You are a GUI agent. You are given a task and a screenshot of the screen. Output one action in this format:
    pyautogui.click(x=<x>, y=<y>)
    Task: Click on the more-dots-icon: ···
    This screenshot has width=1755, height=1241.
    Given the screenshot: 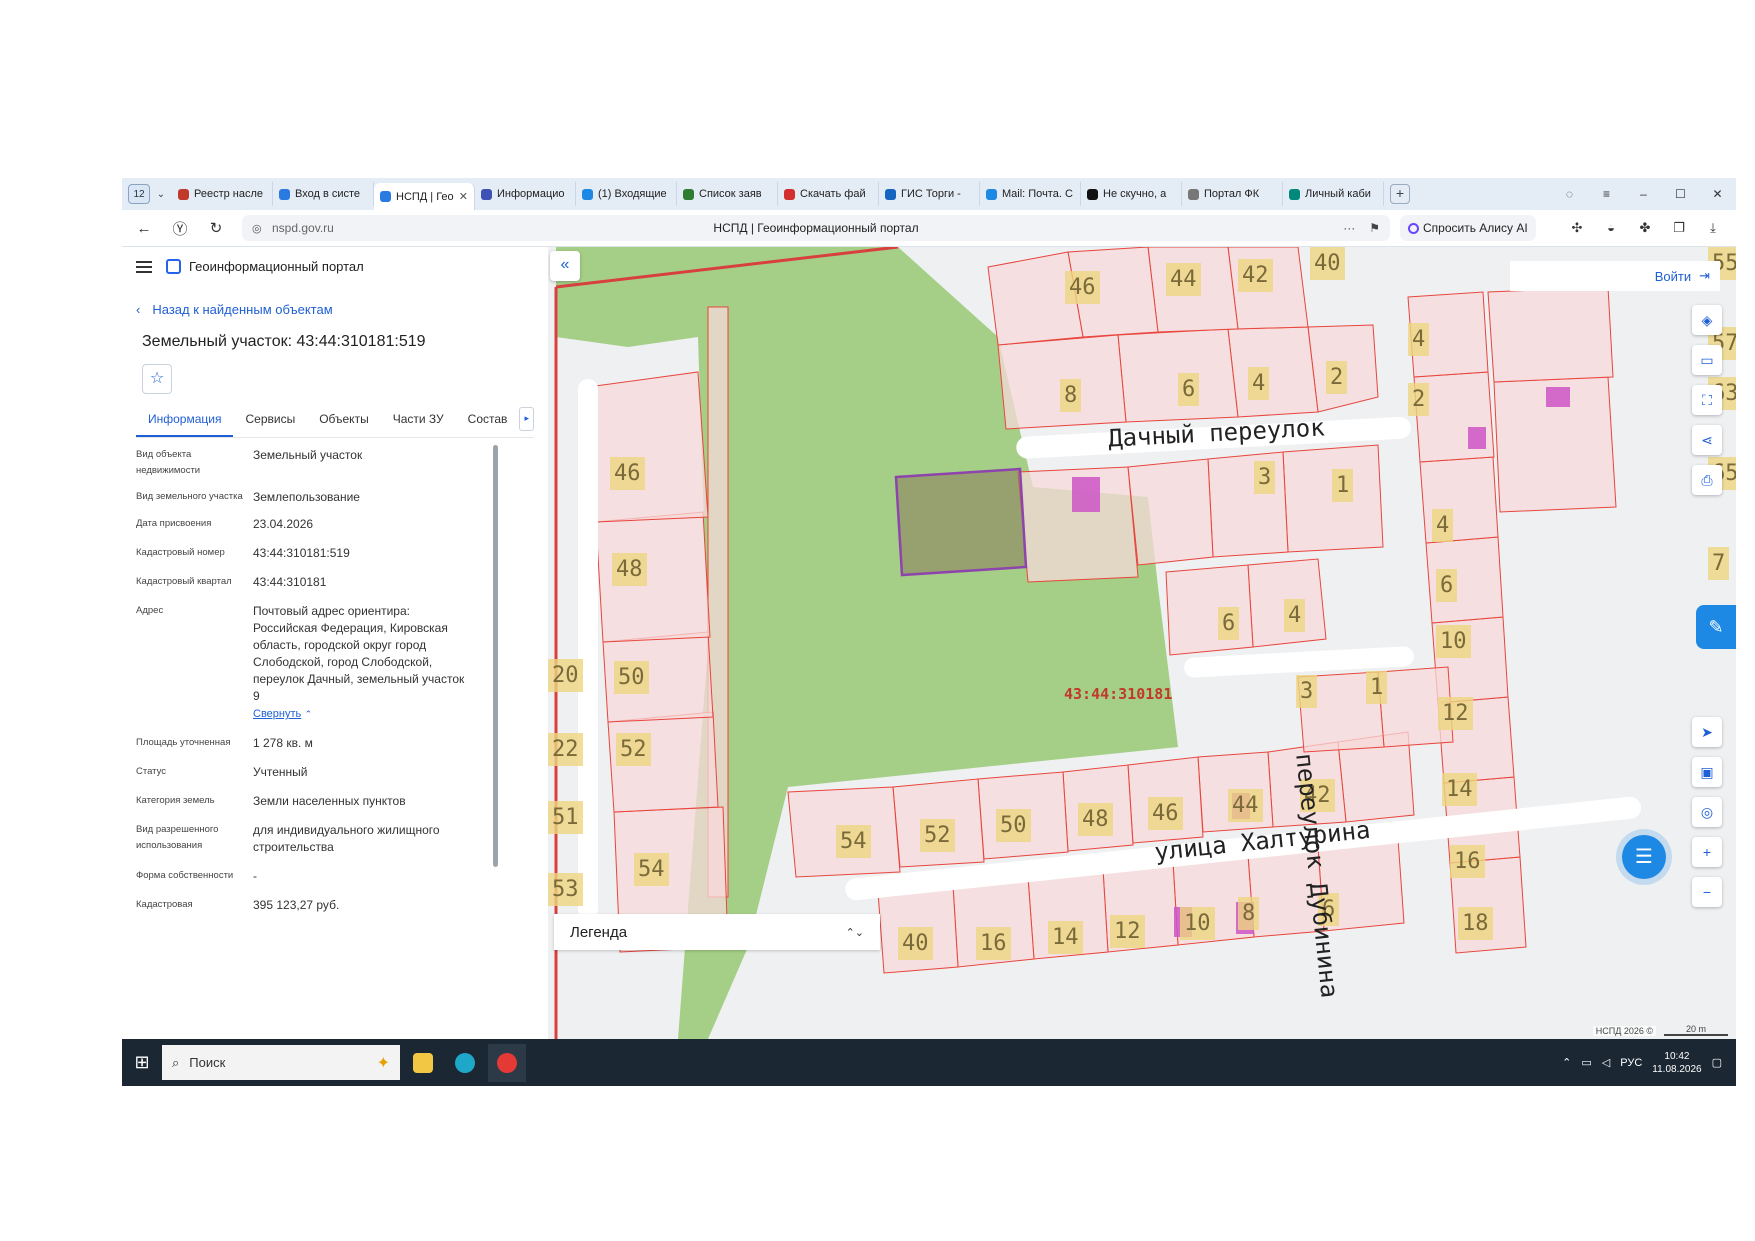 What is the action you would take?
    pyautogui.click(x=1349, y=228)
    